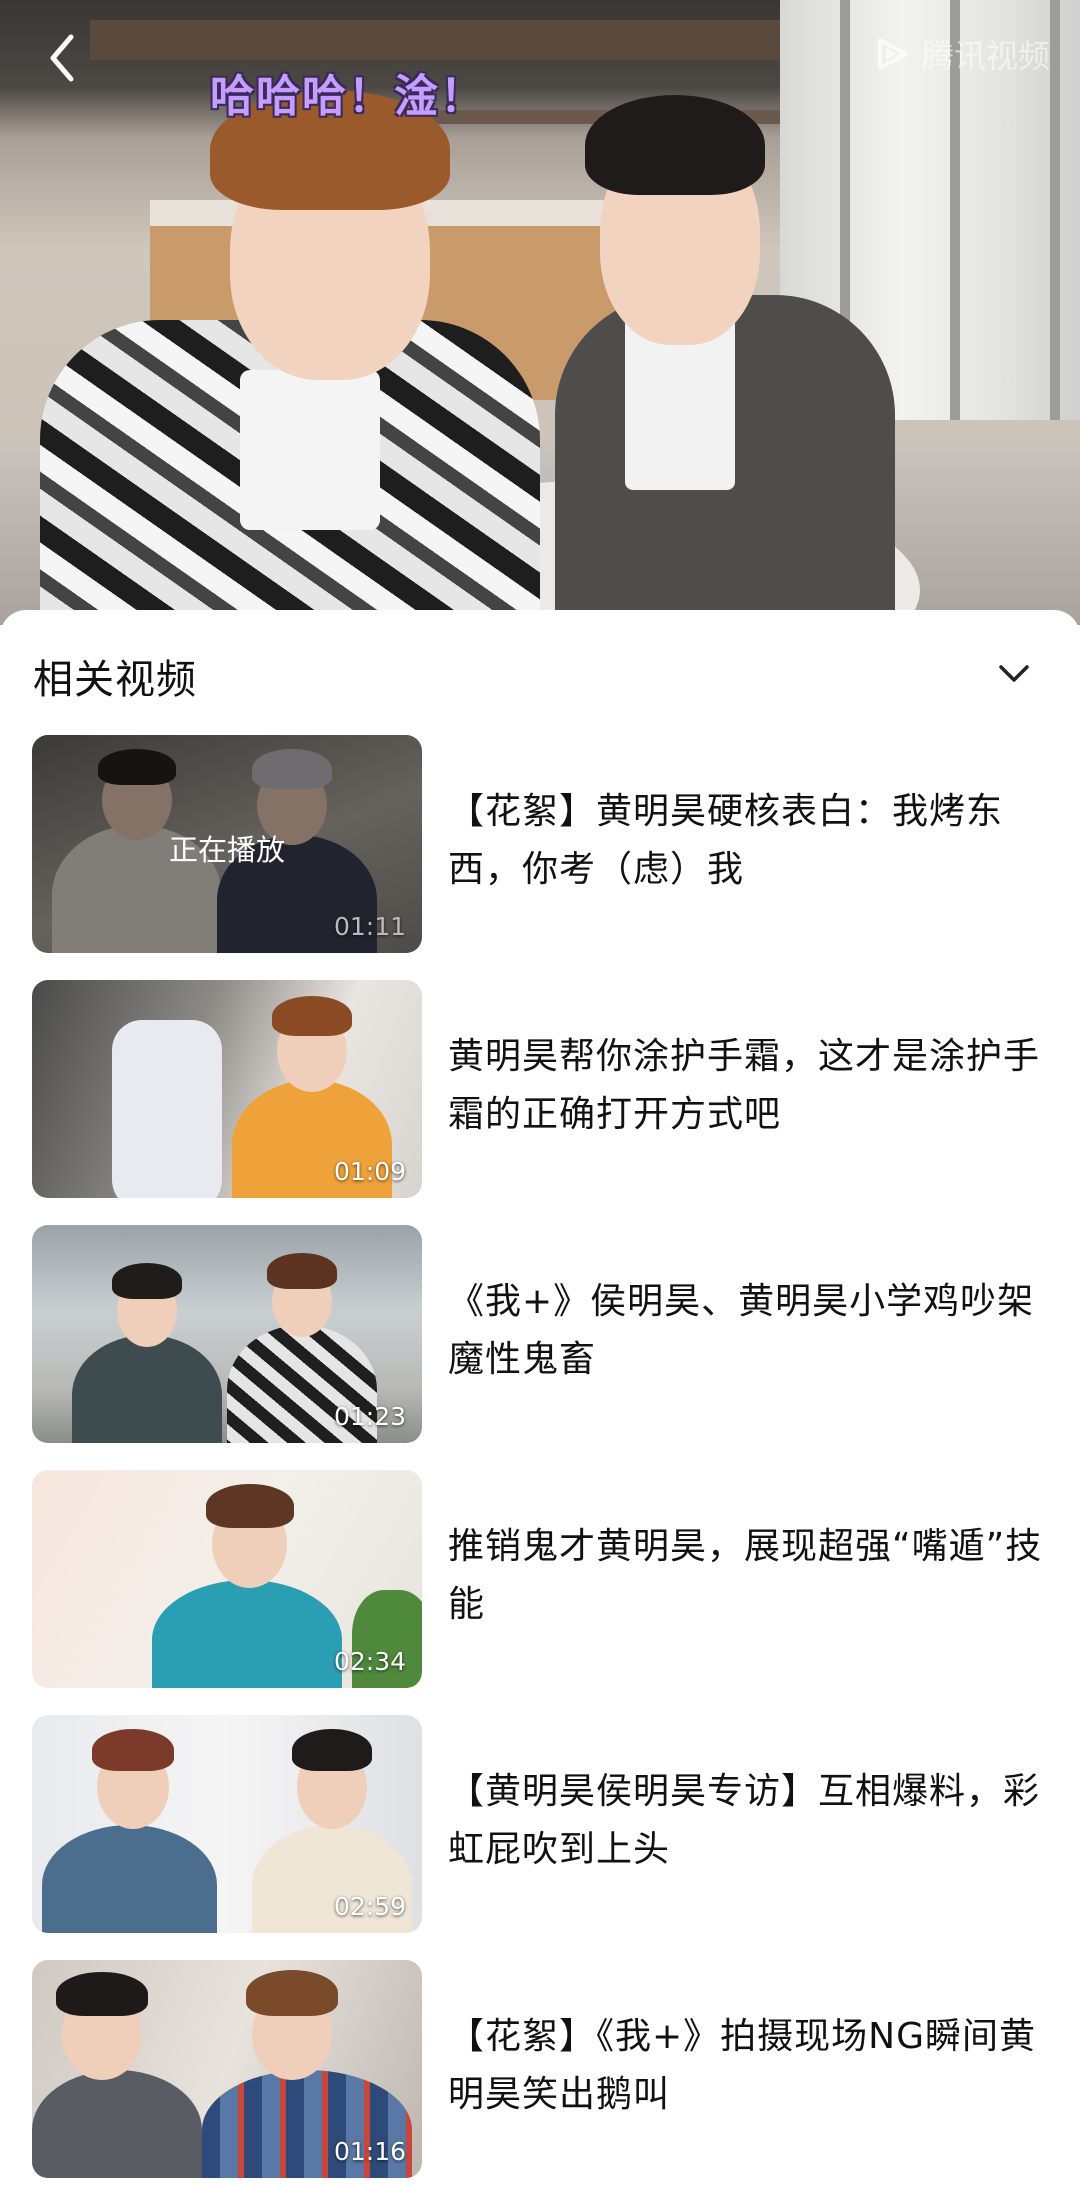 The width and height of the screenshot is (1080, 2185). I want to click on video-duration: 01:09, so click(369, 1171).